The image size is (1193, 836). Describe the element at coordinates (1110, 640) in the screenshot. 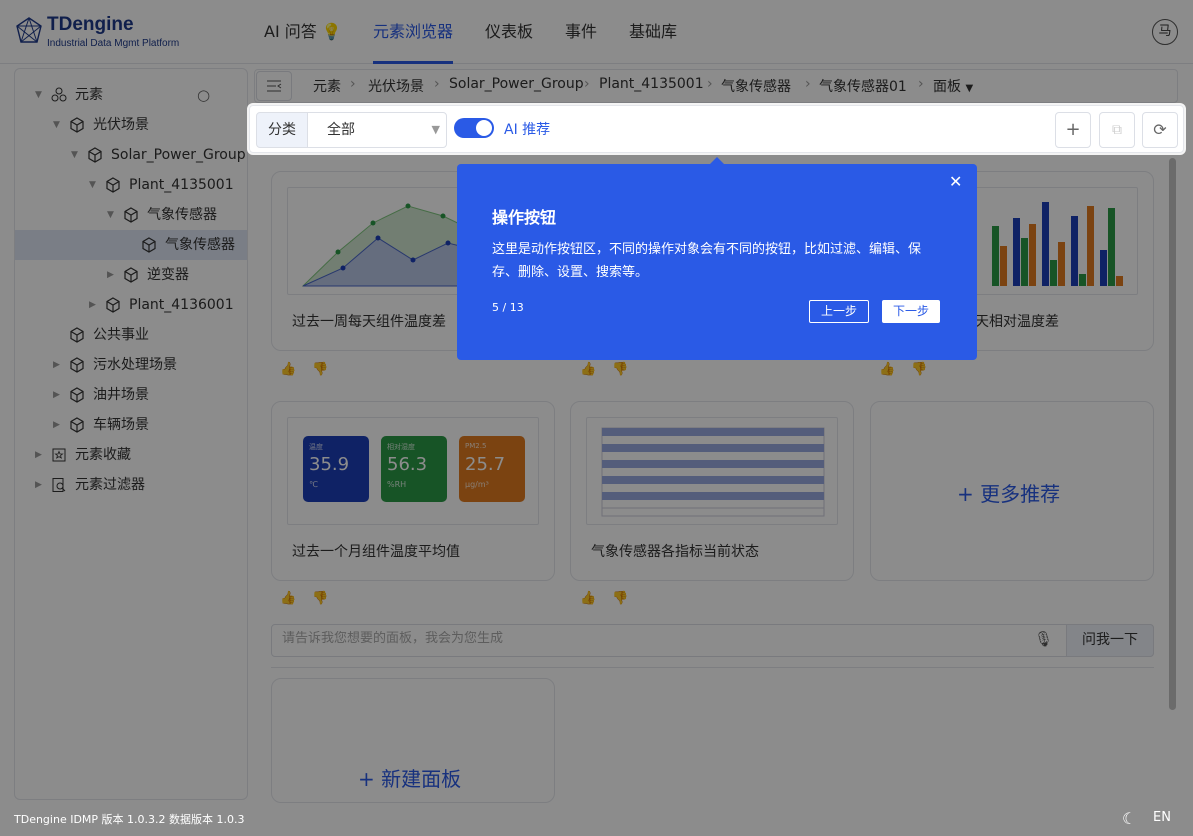

I see `ask-button: 问我一下` at that location.